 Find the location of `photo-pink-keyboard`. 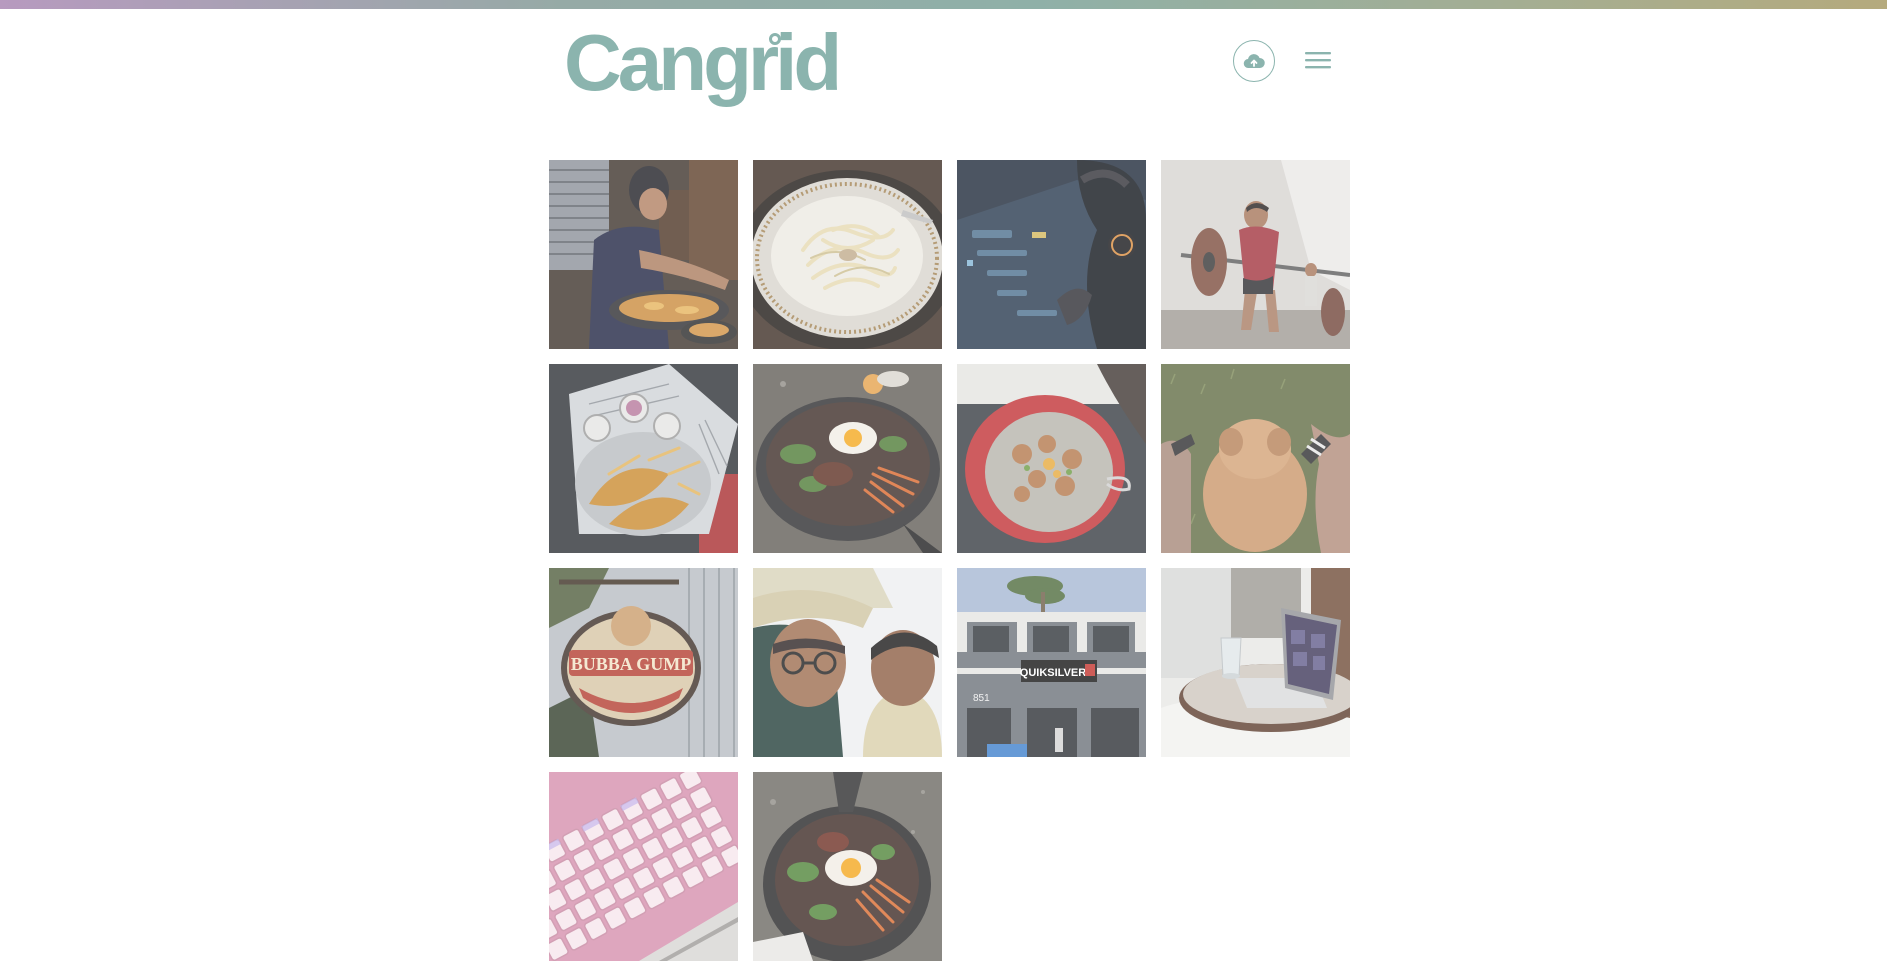

photo-pink-keyboard is located at coordinates (643, 866).